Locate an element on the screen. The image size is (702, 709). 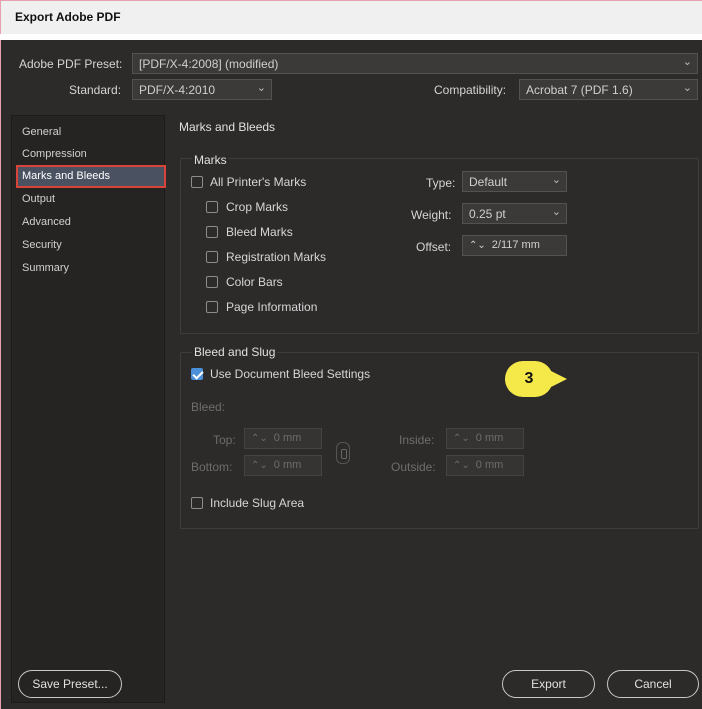
compatibility-dropdown: Acrobat 7 (PDF 1.6) ⌄ is located at coordinates (608, 89).